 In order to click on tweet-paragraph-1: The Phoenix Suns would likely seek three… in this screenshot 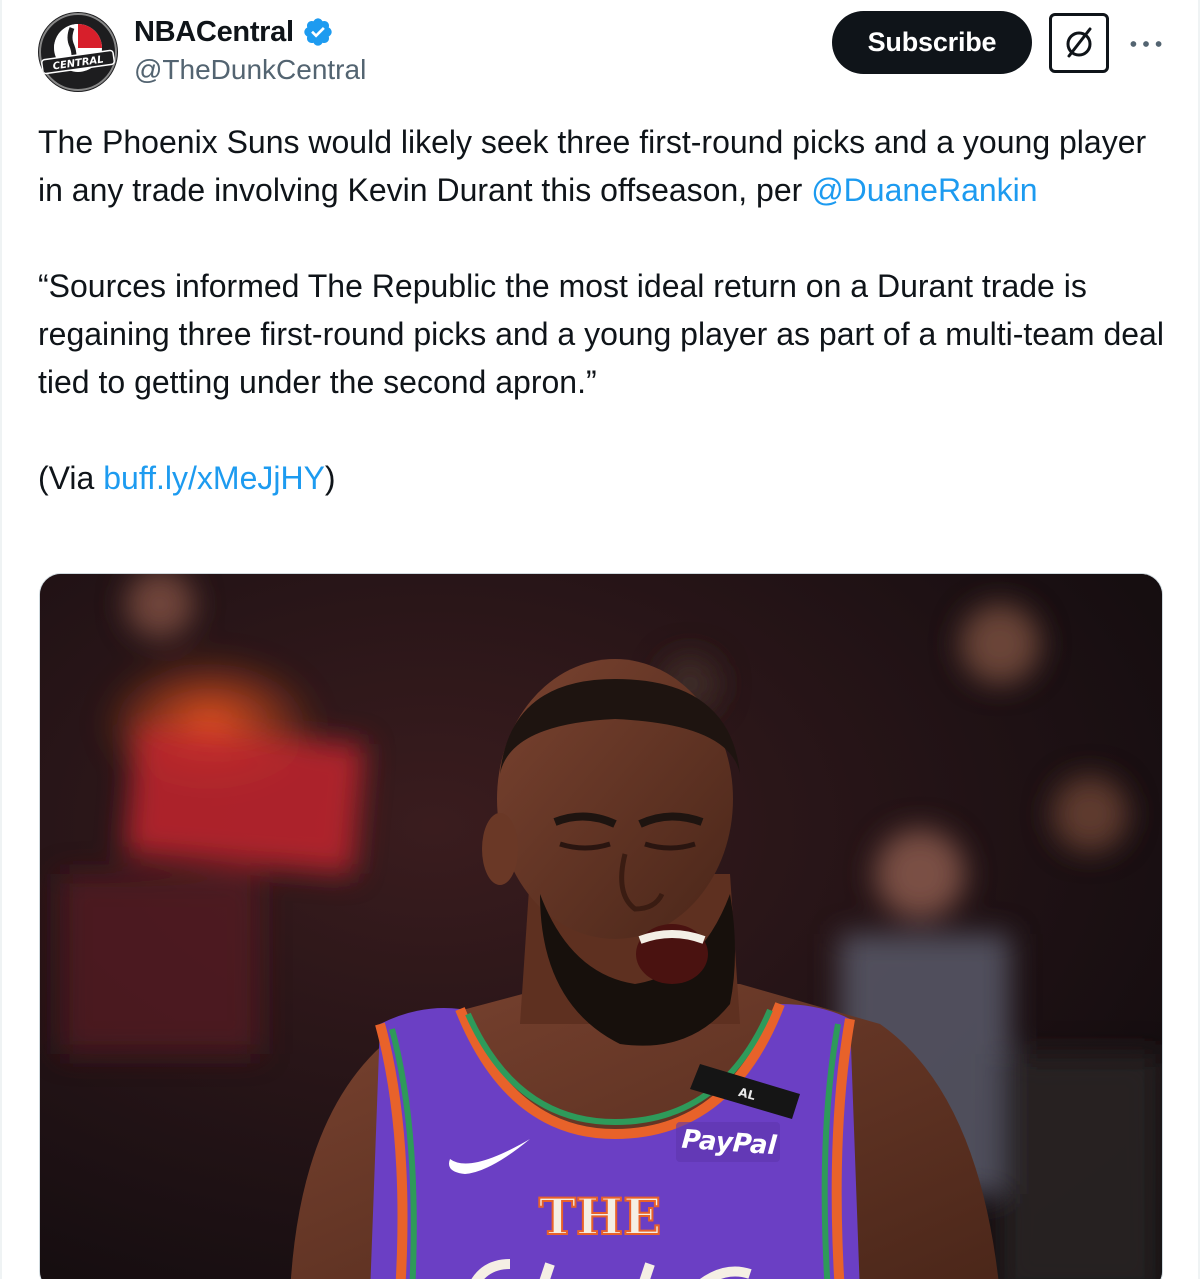, I will do `click(592, 166)`.